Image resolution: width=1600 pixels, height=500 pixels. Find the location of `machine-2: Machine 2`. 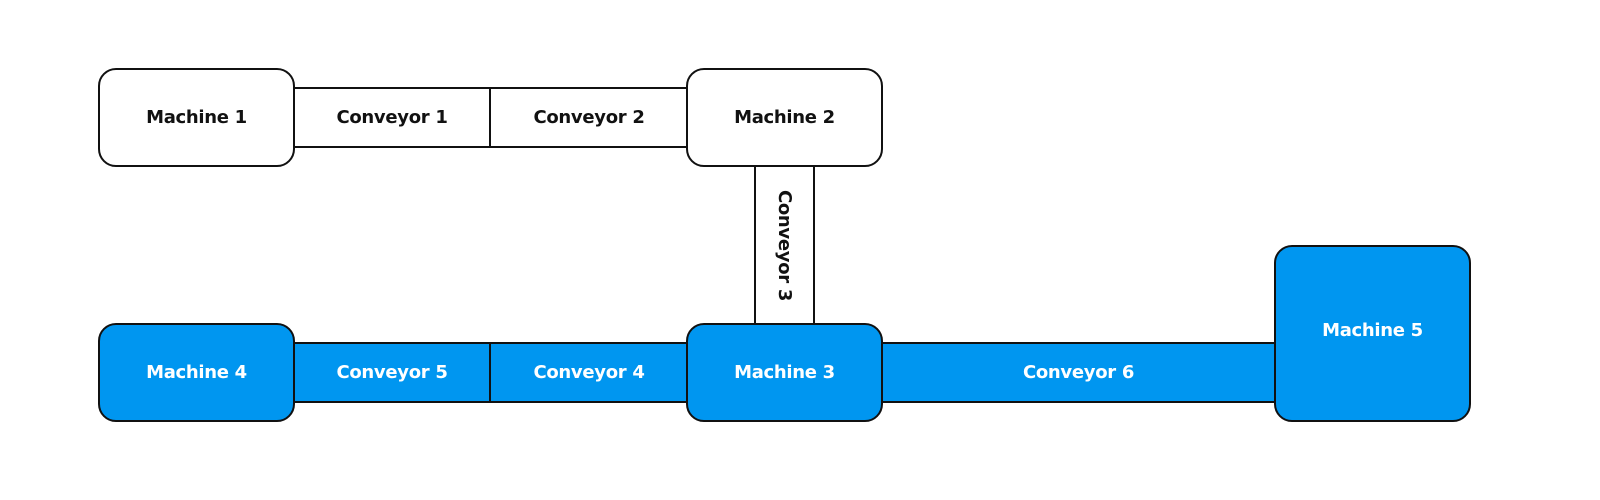

machine-2: Machine 2 is located at coordinates (784, 117).